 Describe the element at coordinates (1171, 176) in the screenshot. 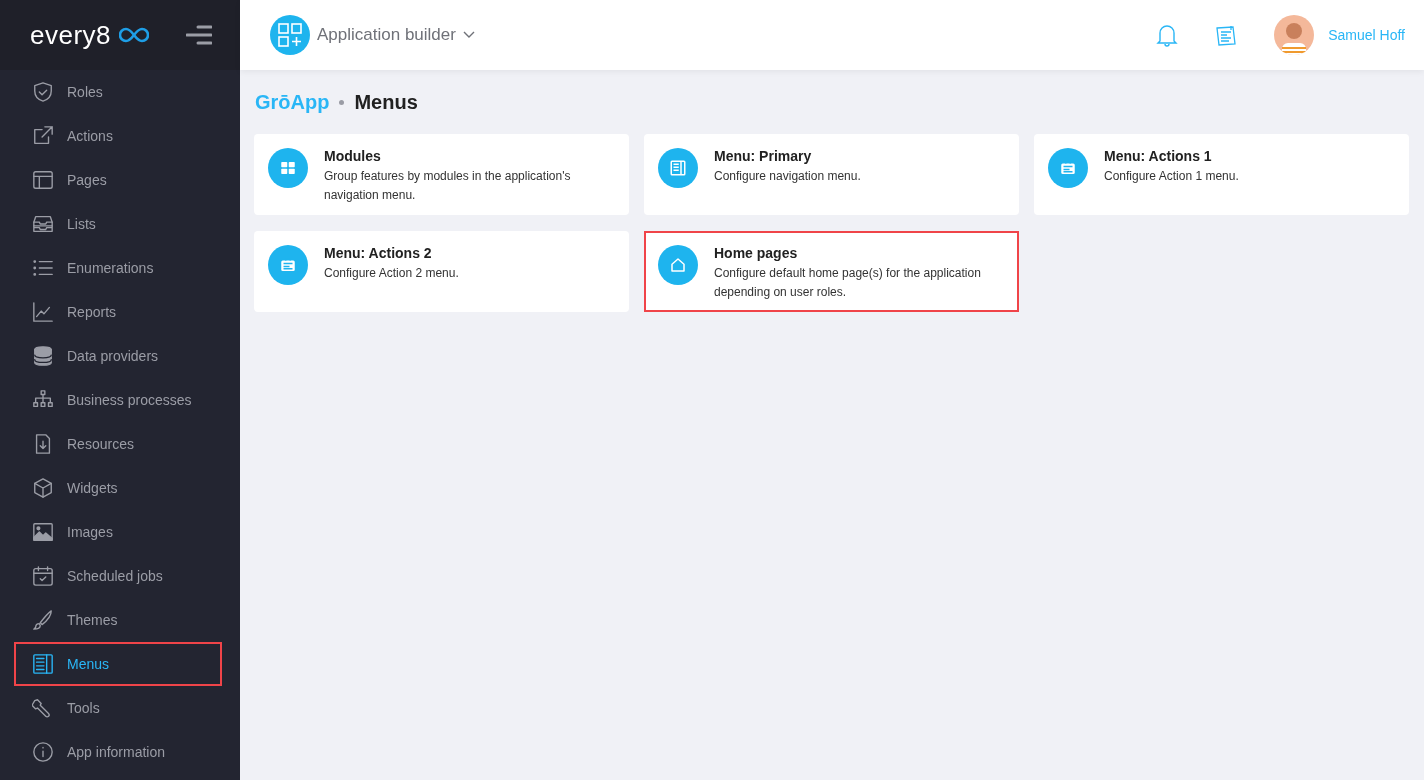

I see `card-description: Configure Action 1 menu.` at that location.